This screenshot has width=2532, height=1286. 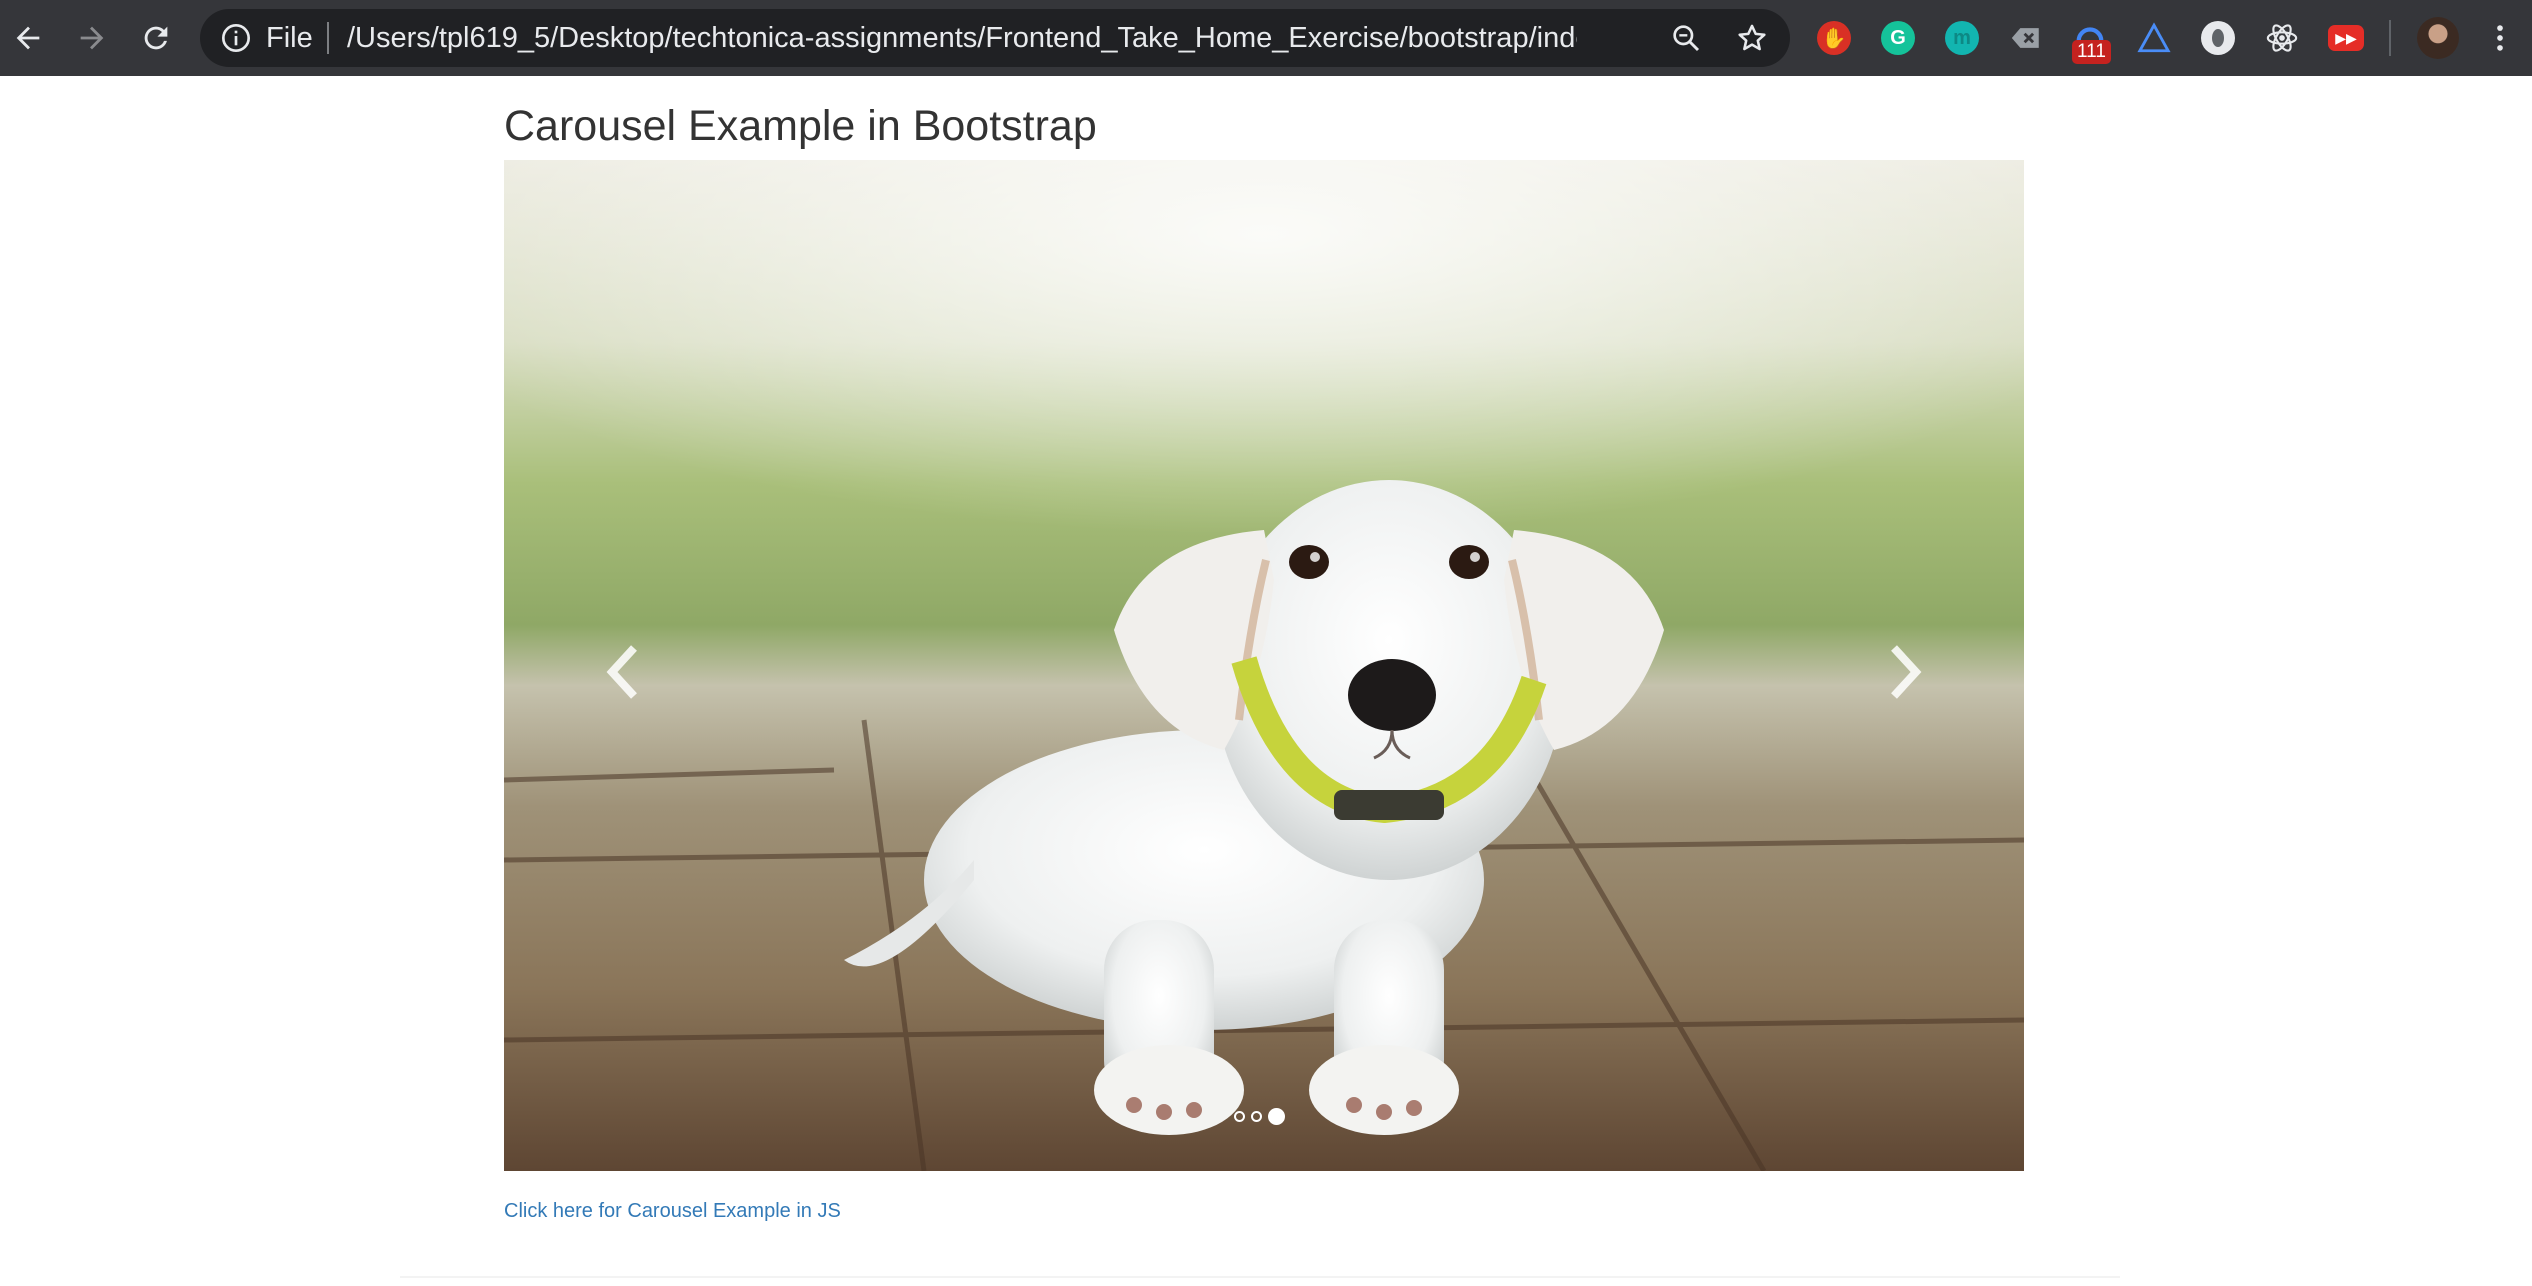 What do you see at coordinates (92, 38) in the screenshot?
I see `forward-icon` at bounding box center [92, 38].